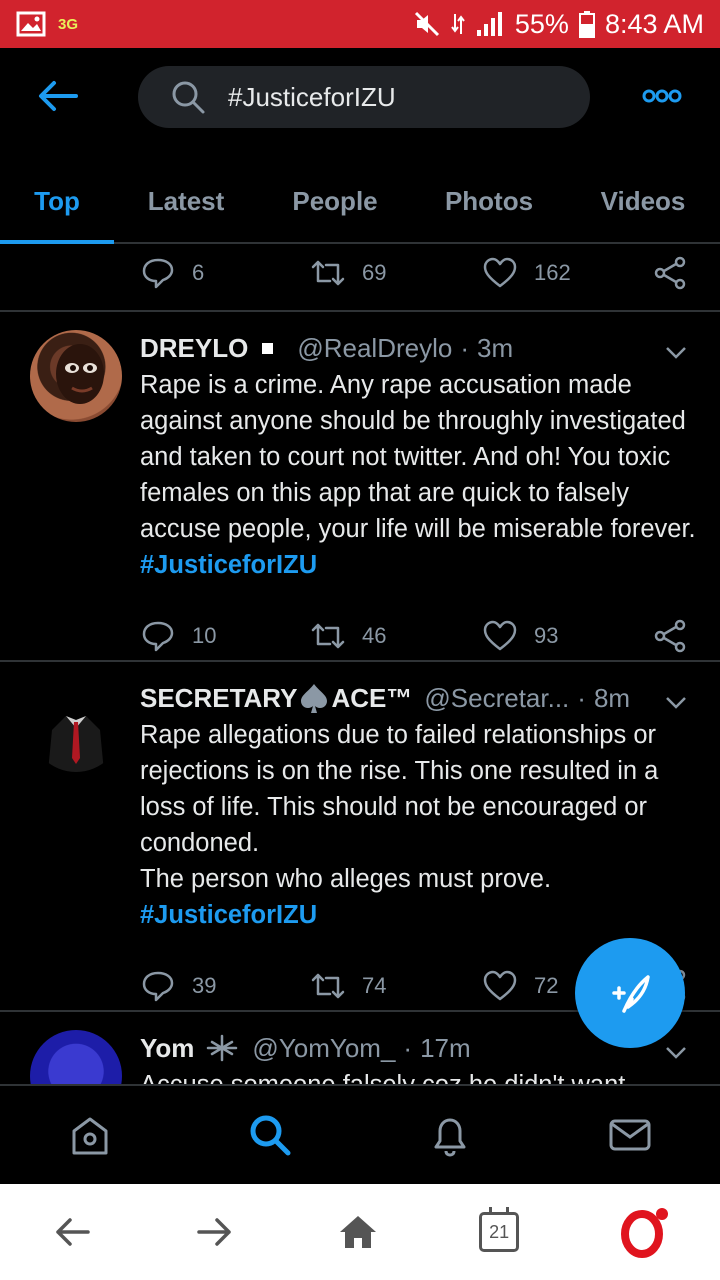 The width and height of the screenshot is (720, 1280). I want to click on user-handle: @RealDreylo, so click(374, 348).